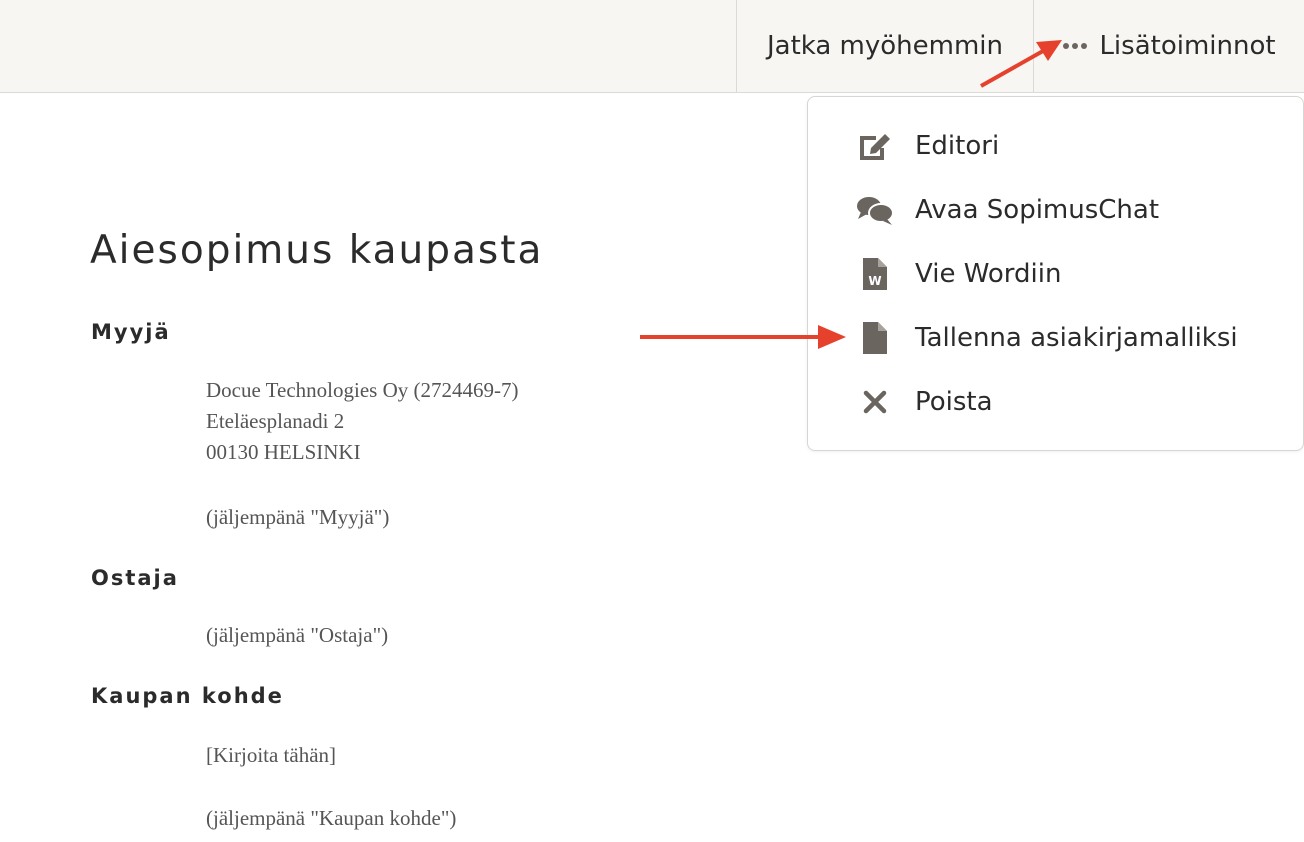 The height and width of the screenshot is (842, 1304). Describe the element at coordinates (874, 281) in the screenshot. I see `svg-text: W` at that location.